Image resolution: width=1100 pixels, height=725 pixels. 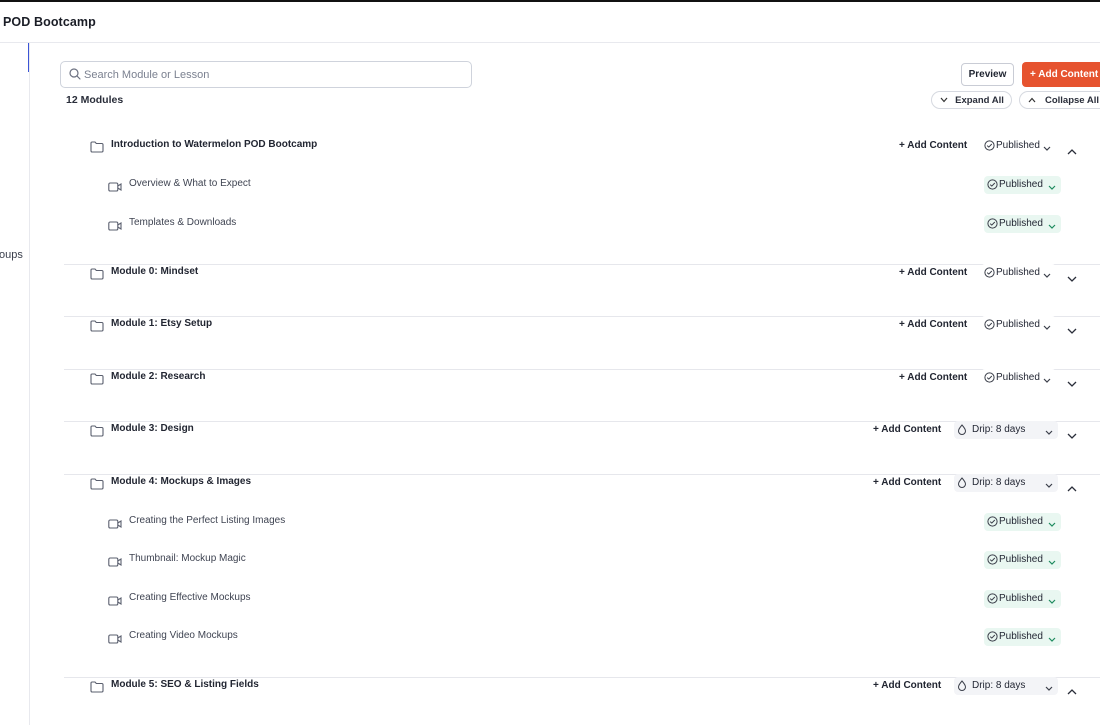 What do you see at coordinates (75, 74) in the screenshot?
I see `search-icon` at bounding box center [75, 74].